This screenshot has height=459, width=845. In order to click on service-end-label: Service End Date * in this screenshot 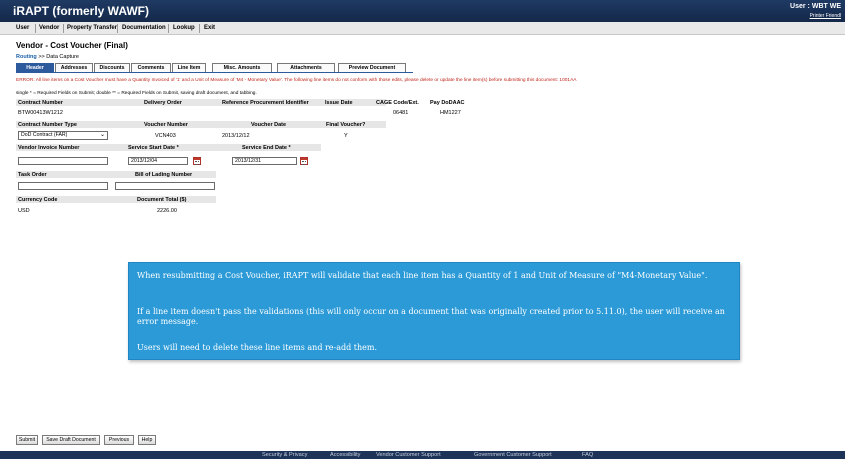, I will do `click(266, 148)`.